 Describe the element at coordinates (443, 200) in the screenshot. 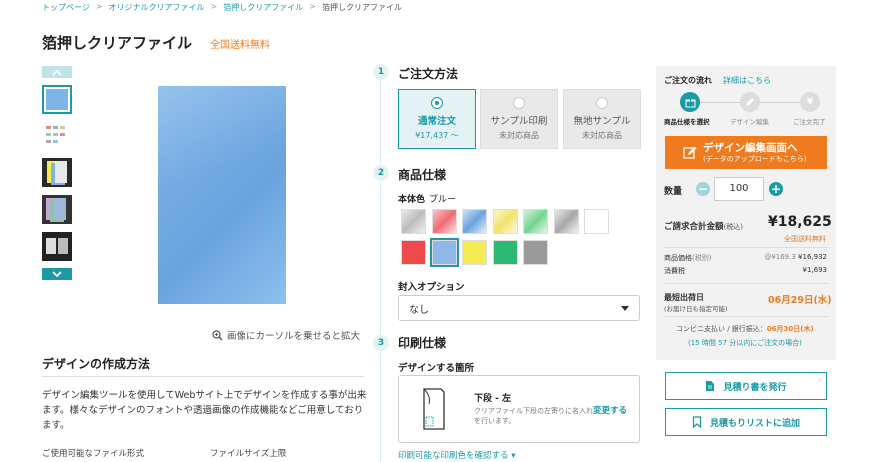

I see `body-color-value: ブルー` at that location.